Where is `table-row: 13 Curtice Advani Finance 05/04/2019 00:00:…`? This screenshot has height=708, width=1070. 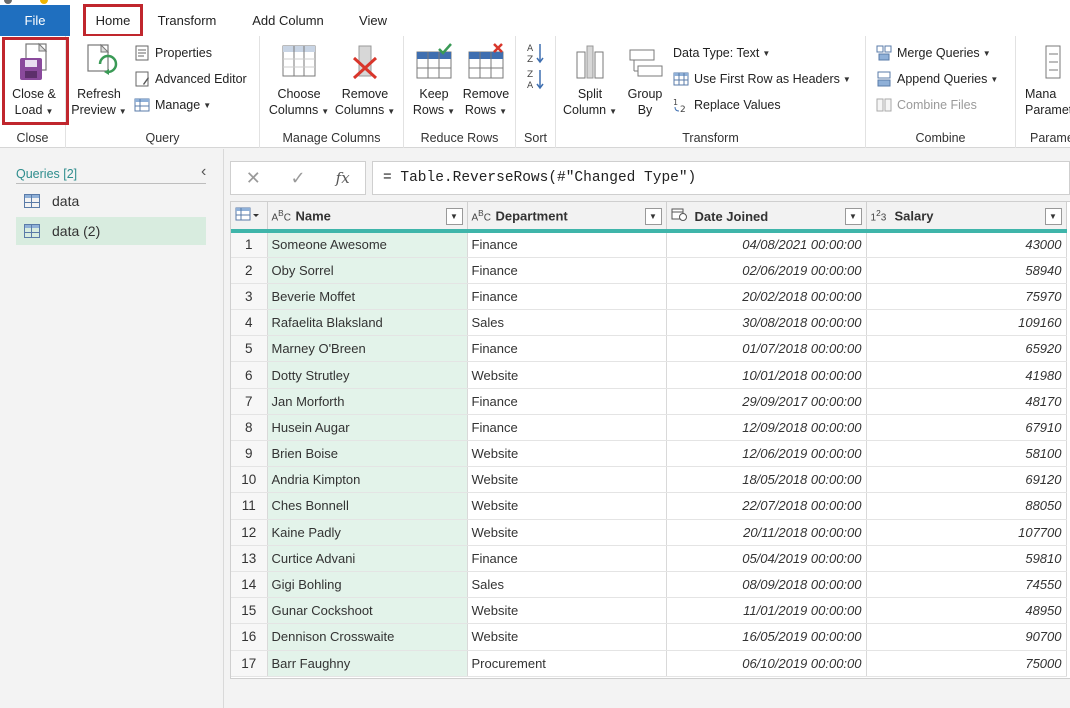
table-row: 13 Curtice Advani Finance 05/04/2019 00:00:… is located at coordinates (649, 558).